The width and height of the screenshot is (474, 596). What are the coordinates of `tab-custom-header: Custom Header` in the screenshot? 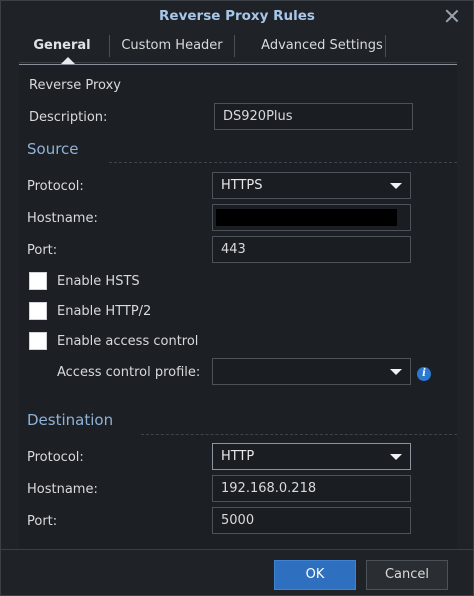 It's located at (172, 46).